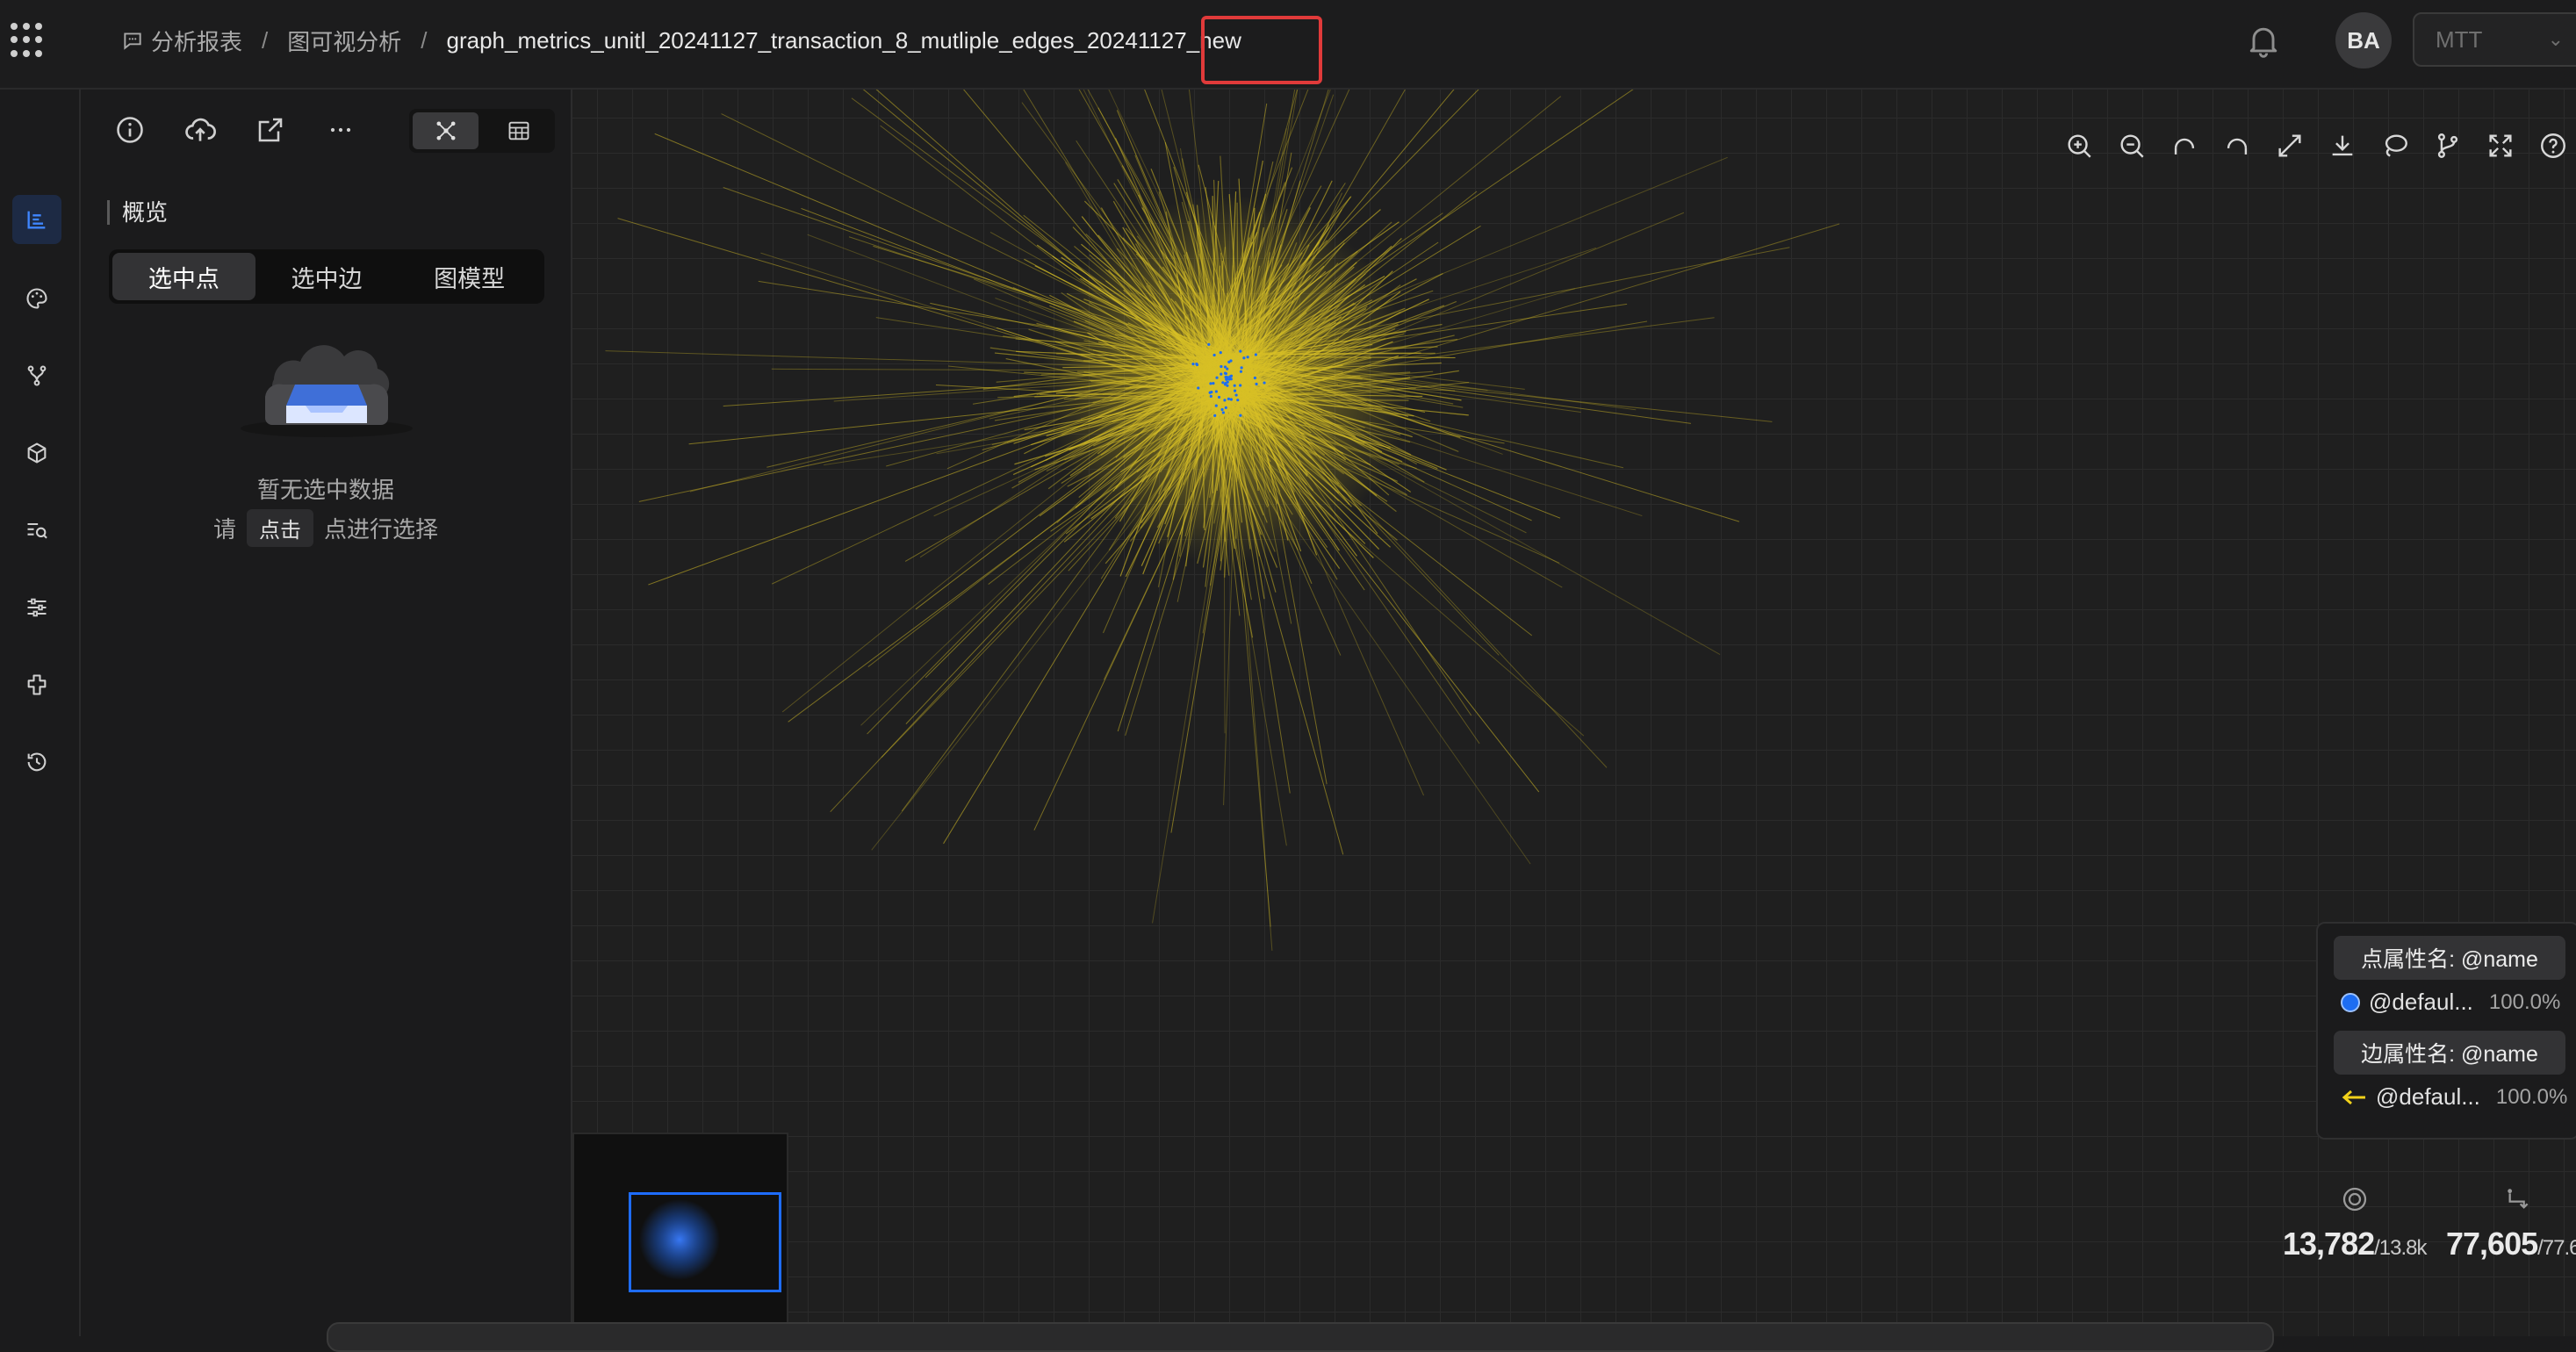  I want to click on fullscreen-button, so click(2500, 145).